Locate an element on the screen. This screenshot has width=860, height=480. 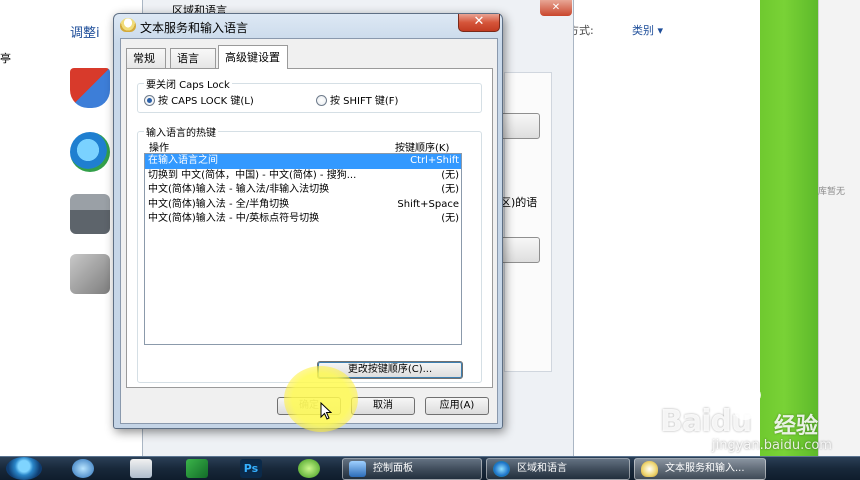
caps-lock-key-option: 按 CAPS LOCK 键(L) is located at coordinates (199, 99).